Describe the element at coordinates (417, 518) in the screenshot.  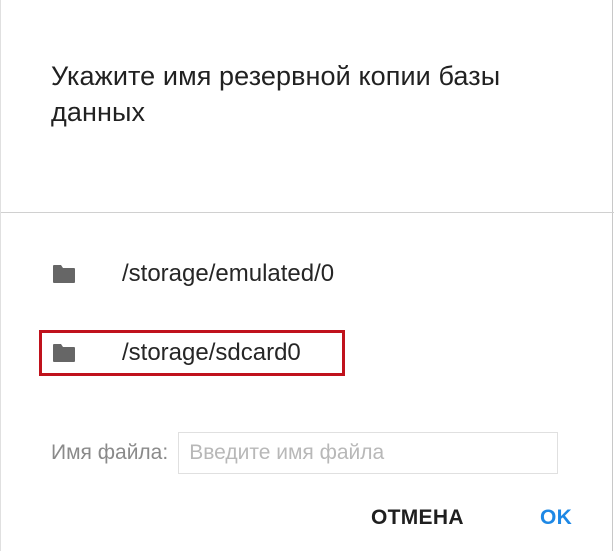
I see `cancel-button: ОТМЕНА` at that location.